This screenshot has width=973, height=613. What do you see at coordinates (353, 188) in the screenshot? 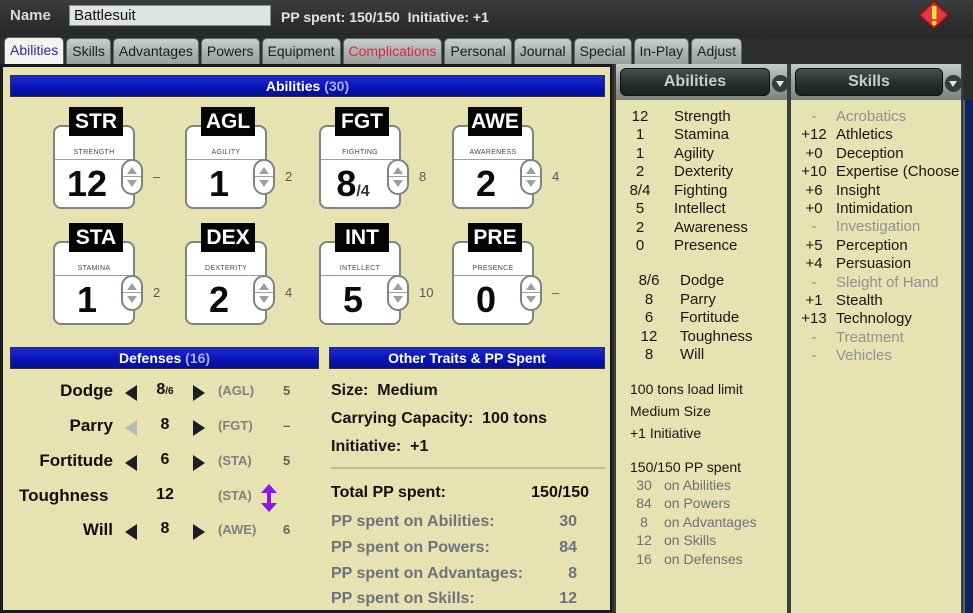
I see `ability-value: 8/4` at bounding box center [353, 188].